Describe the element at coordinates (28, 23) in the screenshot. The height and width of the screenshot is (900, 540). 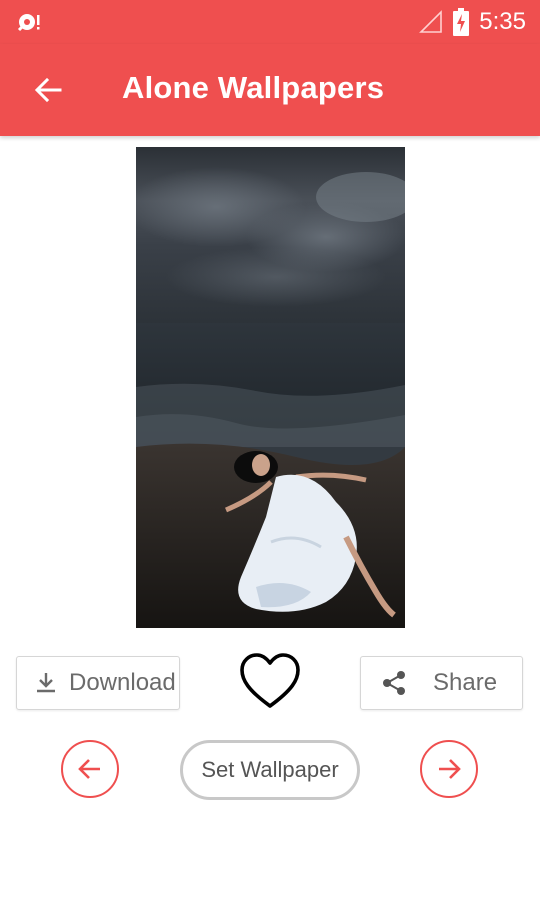
I see `notification-icon` at that location.